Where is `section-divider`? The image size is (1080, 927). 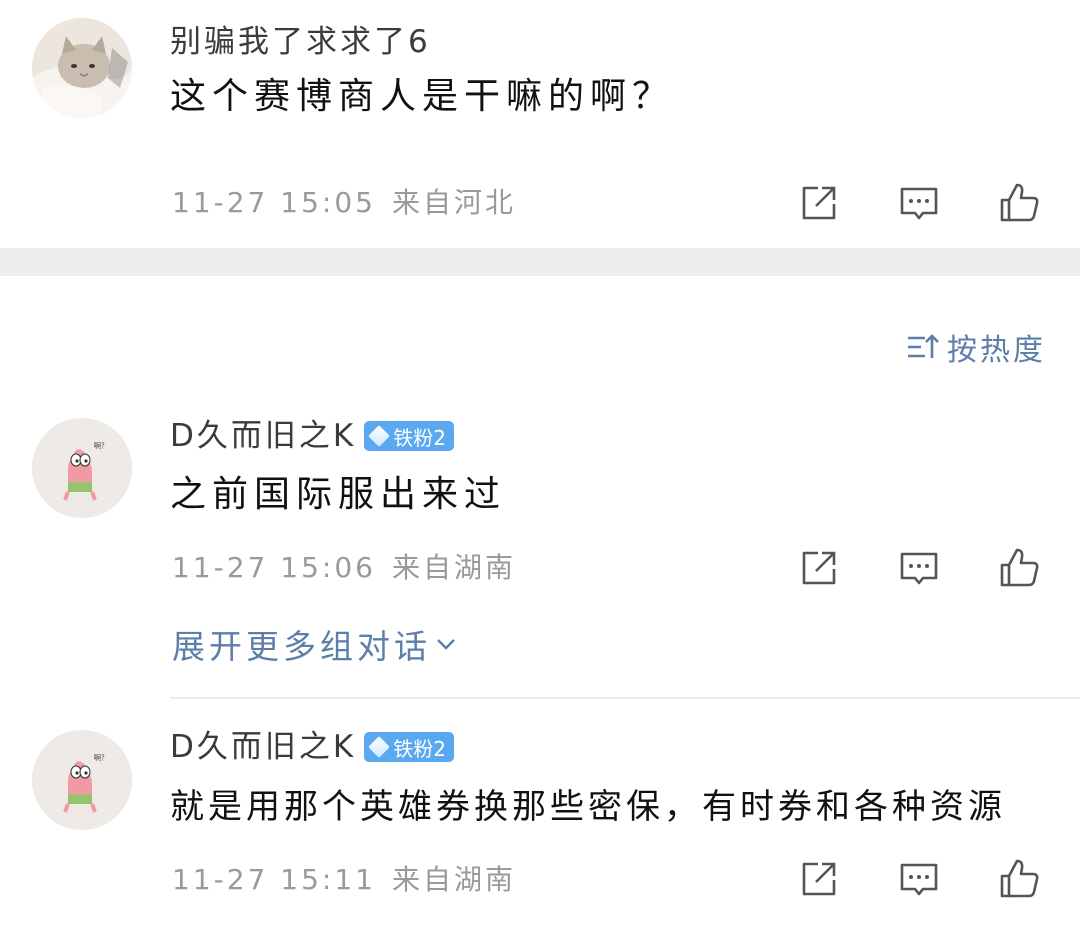 section-divider is located at coordinates (540, 262).